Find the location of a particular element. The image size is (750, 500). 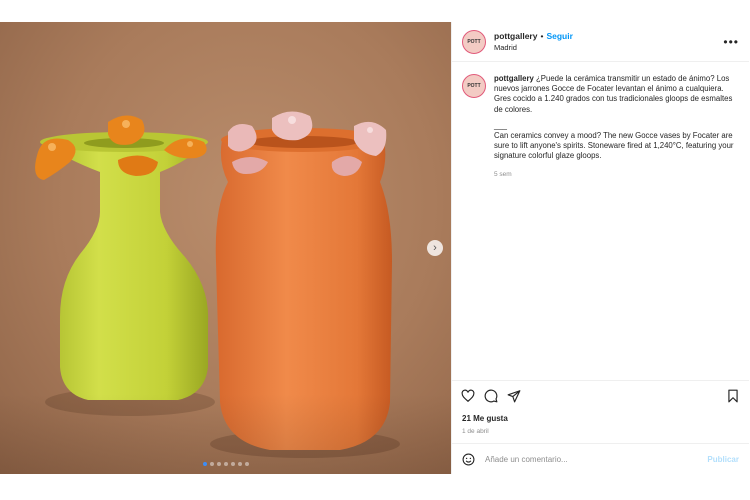

chevron-right-icon: › is located at coordinates (435, 247).